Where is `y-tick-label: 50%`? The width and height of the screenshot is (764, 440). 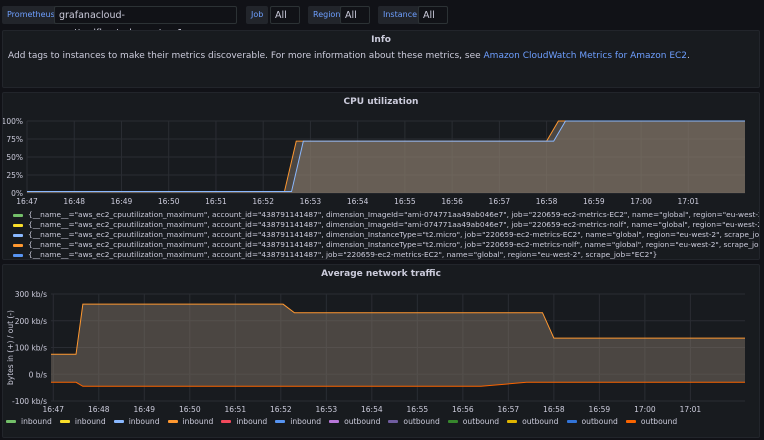 y-tick-label: 50% is located at coordinates (14, 157).